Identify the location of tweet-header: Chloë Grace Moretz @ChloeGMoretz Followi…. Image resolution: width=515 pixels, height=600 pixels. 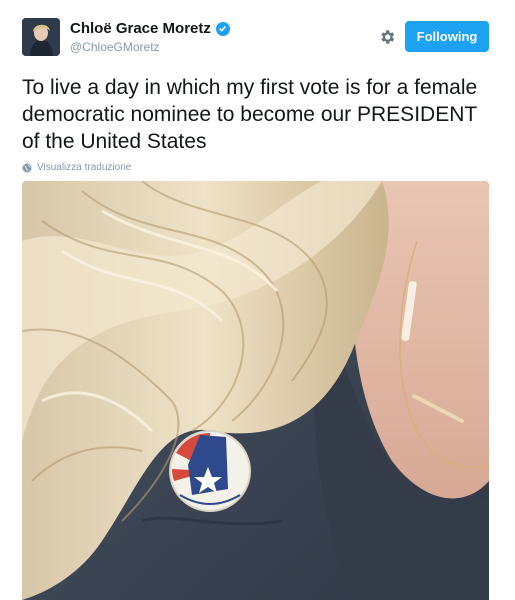
(257, 33).